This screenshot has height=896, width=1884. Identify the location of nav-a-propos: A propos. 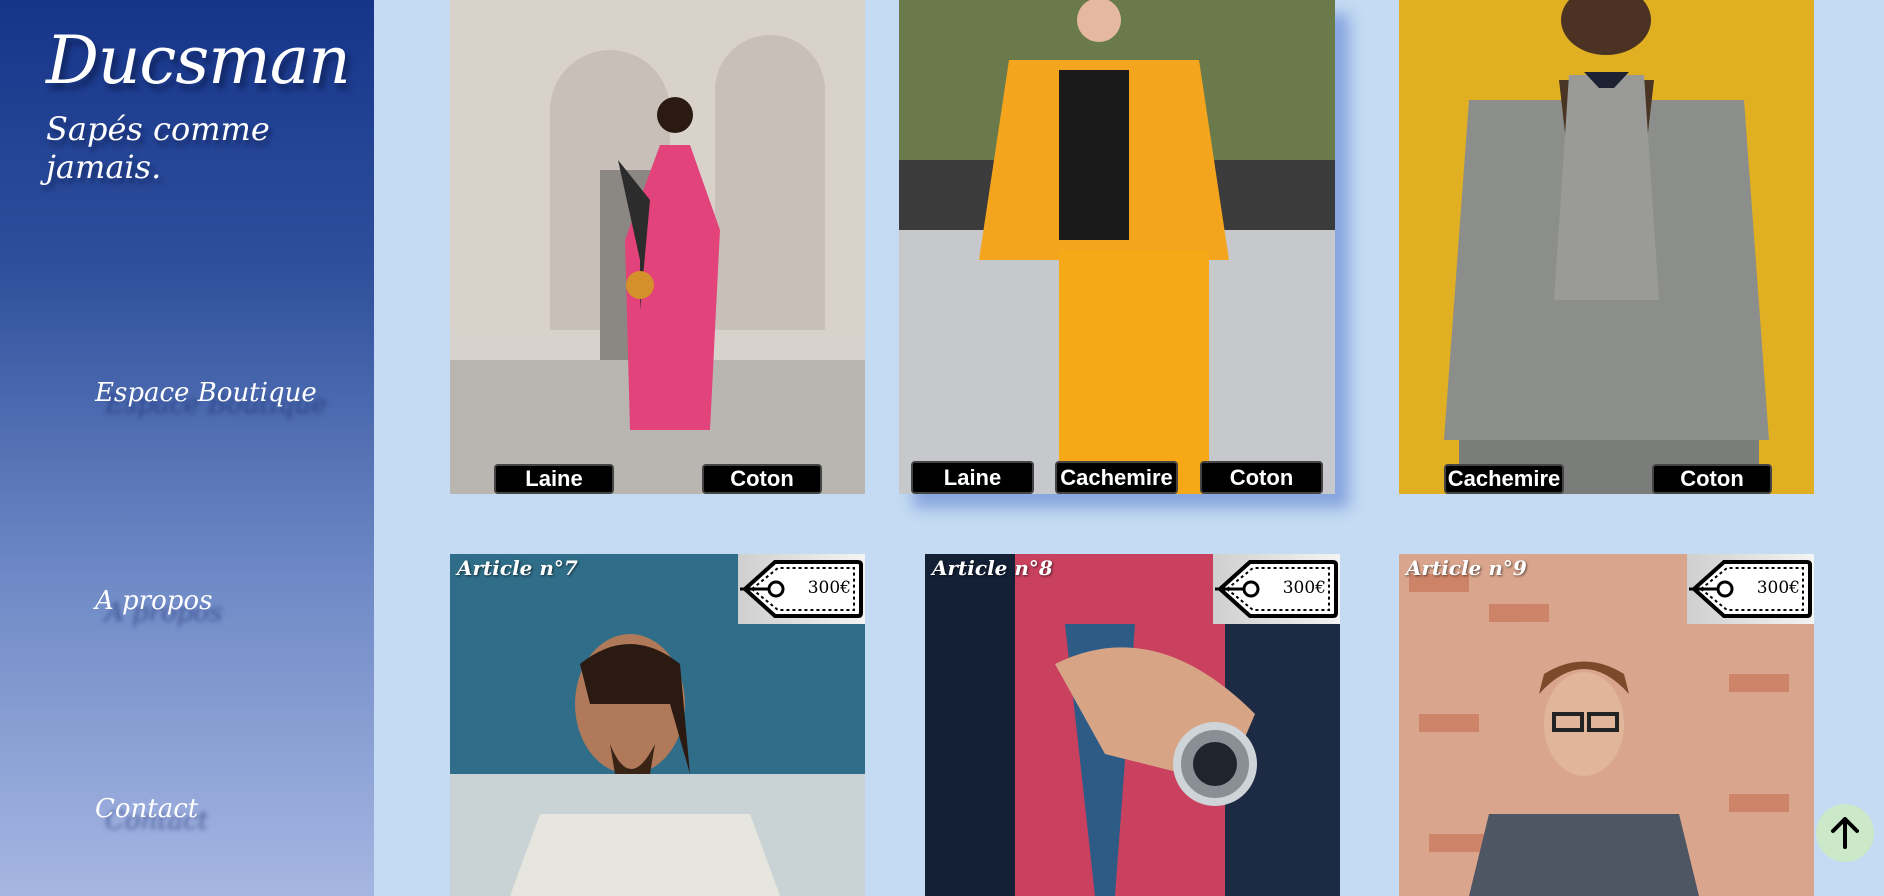
(153, 601).